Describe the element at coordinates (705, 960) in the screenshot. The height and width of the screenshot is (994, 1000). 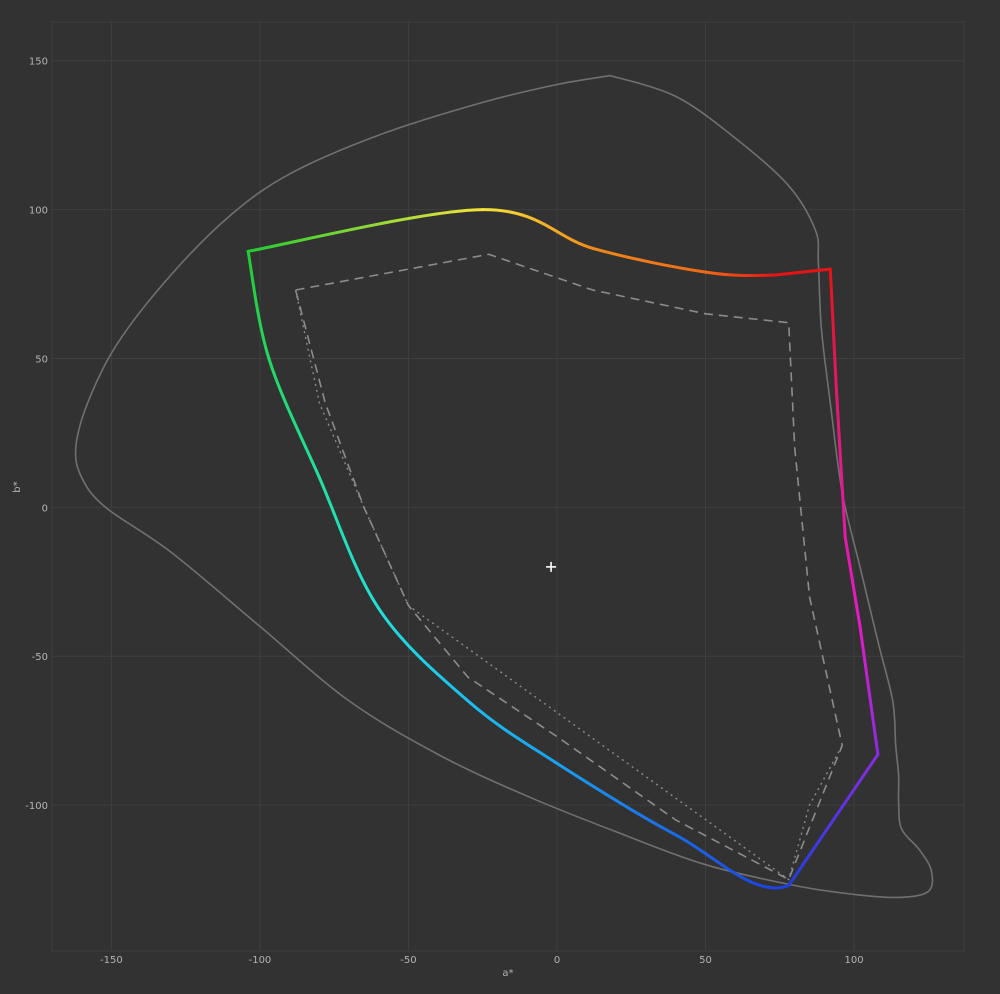
I see `x-tick-label: 50` at that location.